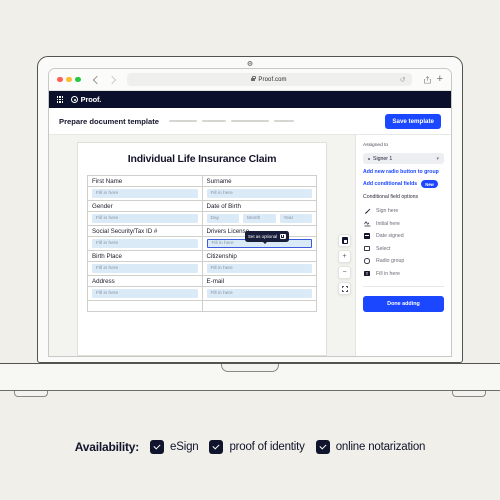 This screenshot has width=500, height=500. What do you see at coordinates (376, 145) in the screenshot?
I see `assigned-to-label: Assigned to` at bounding box center [376, 145].